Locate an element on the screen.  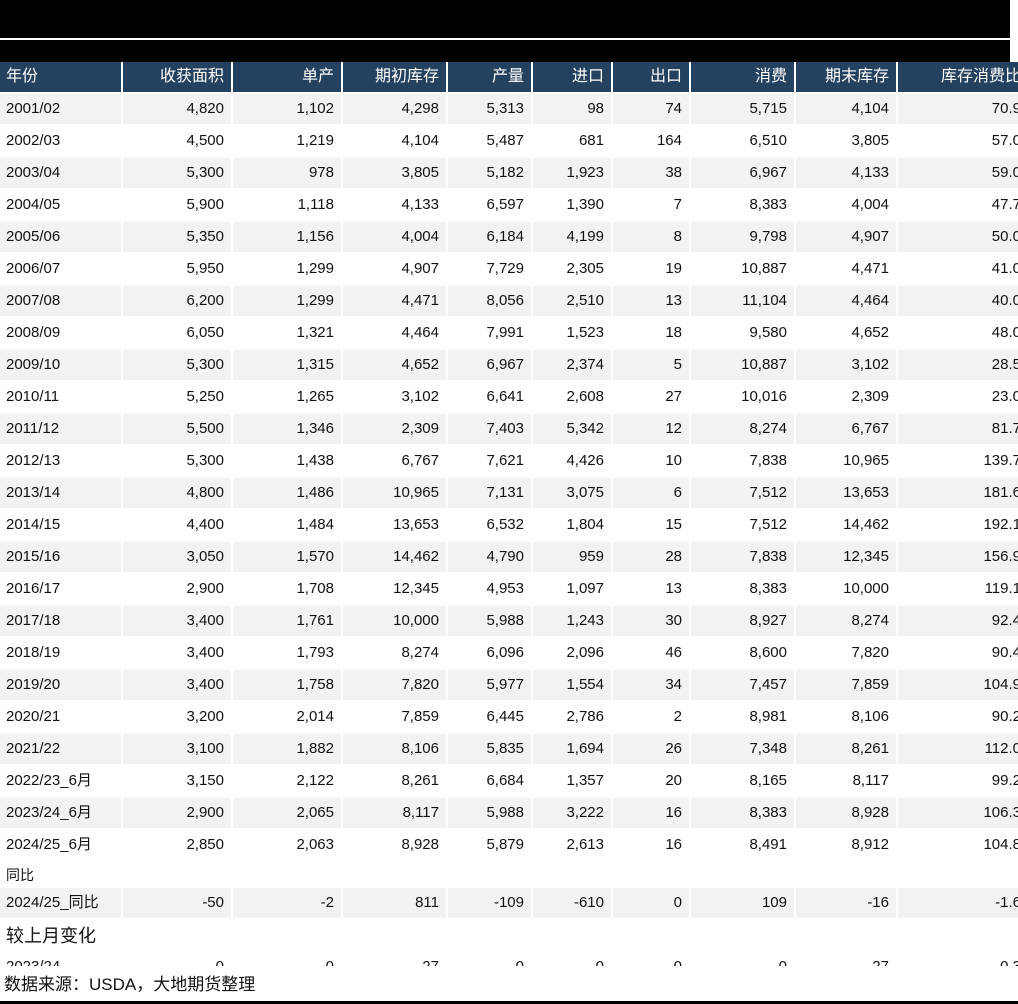
cell-end: -16 is located at coordinates (846, 904).